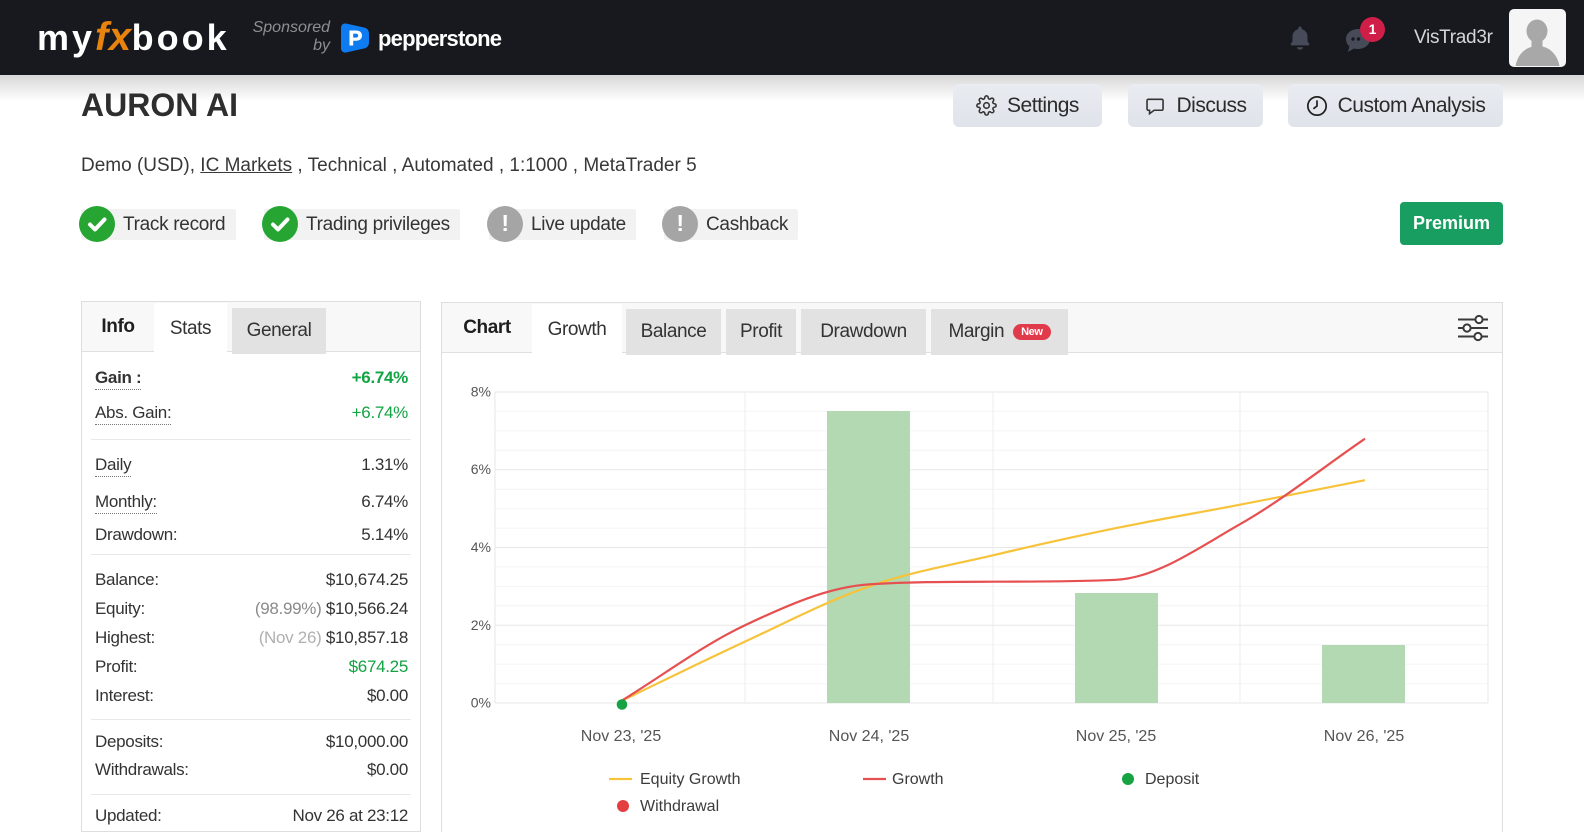 The image size is (1584, 832). I want to click on svg-text: 2%, so click(481, 625).